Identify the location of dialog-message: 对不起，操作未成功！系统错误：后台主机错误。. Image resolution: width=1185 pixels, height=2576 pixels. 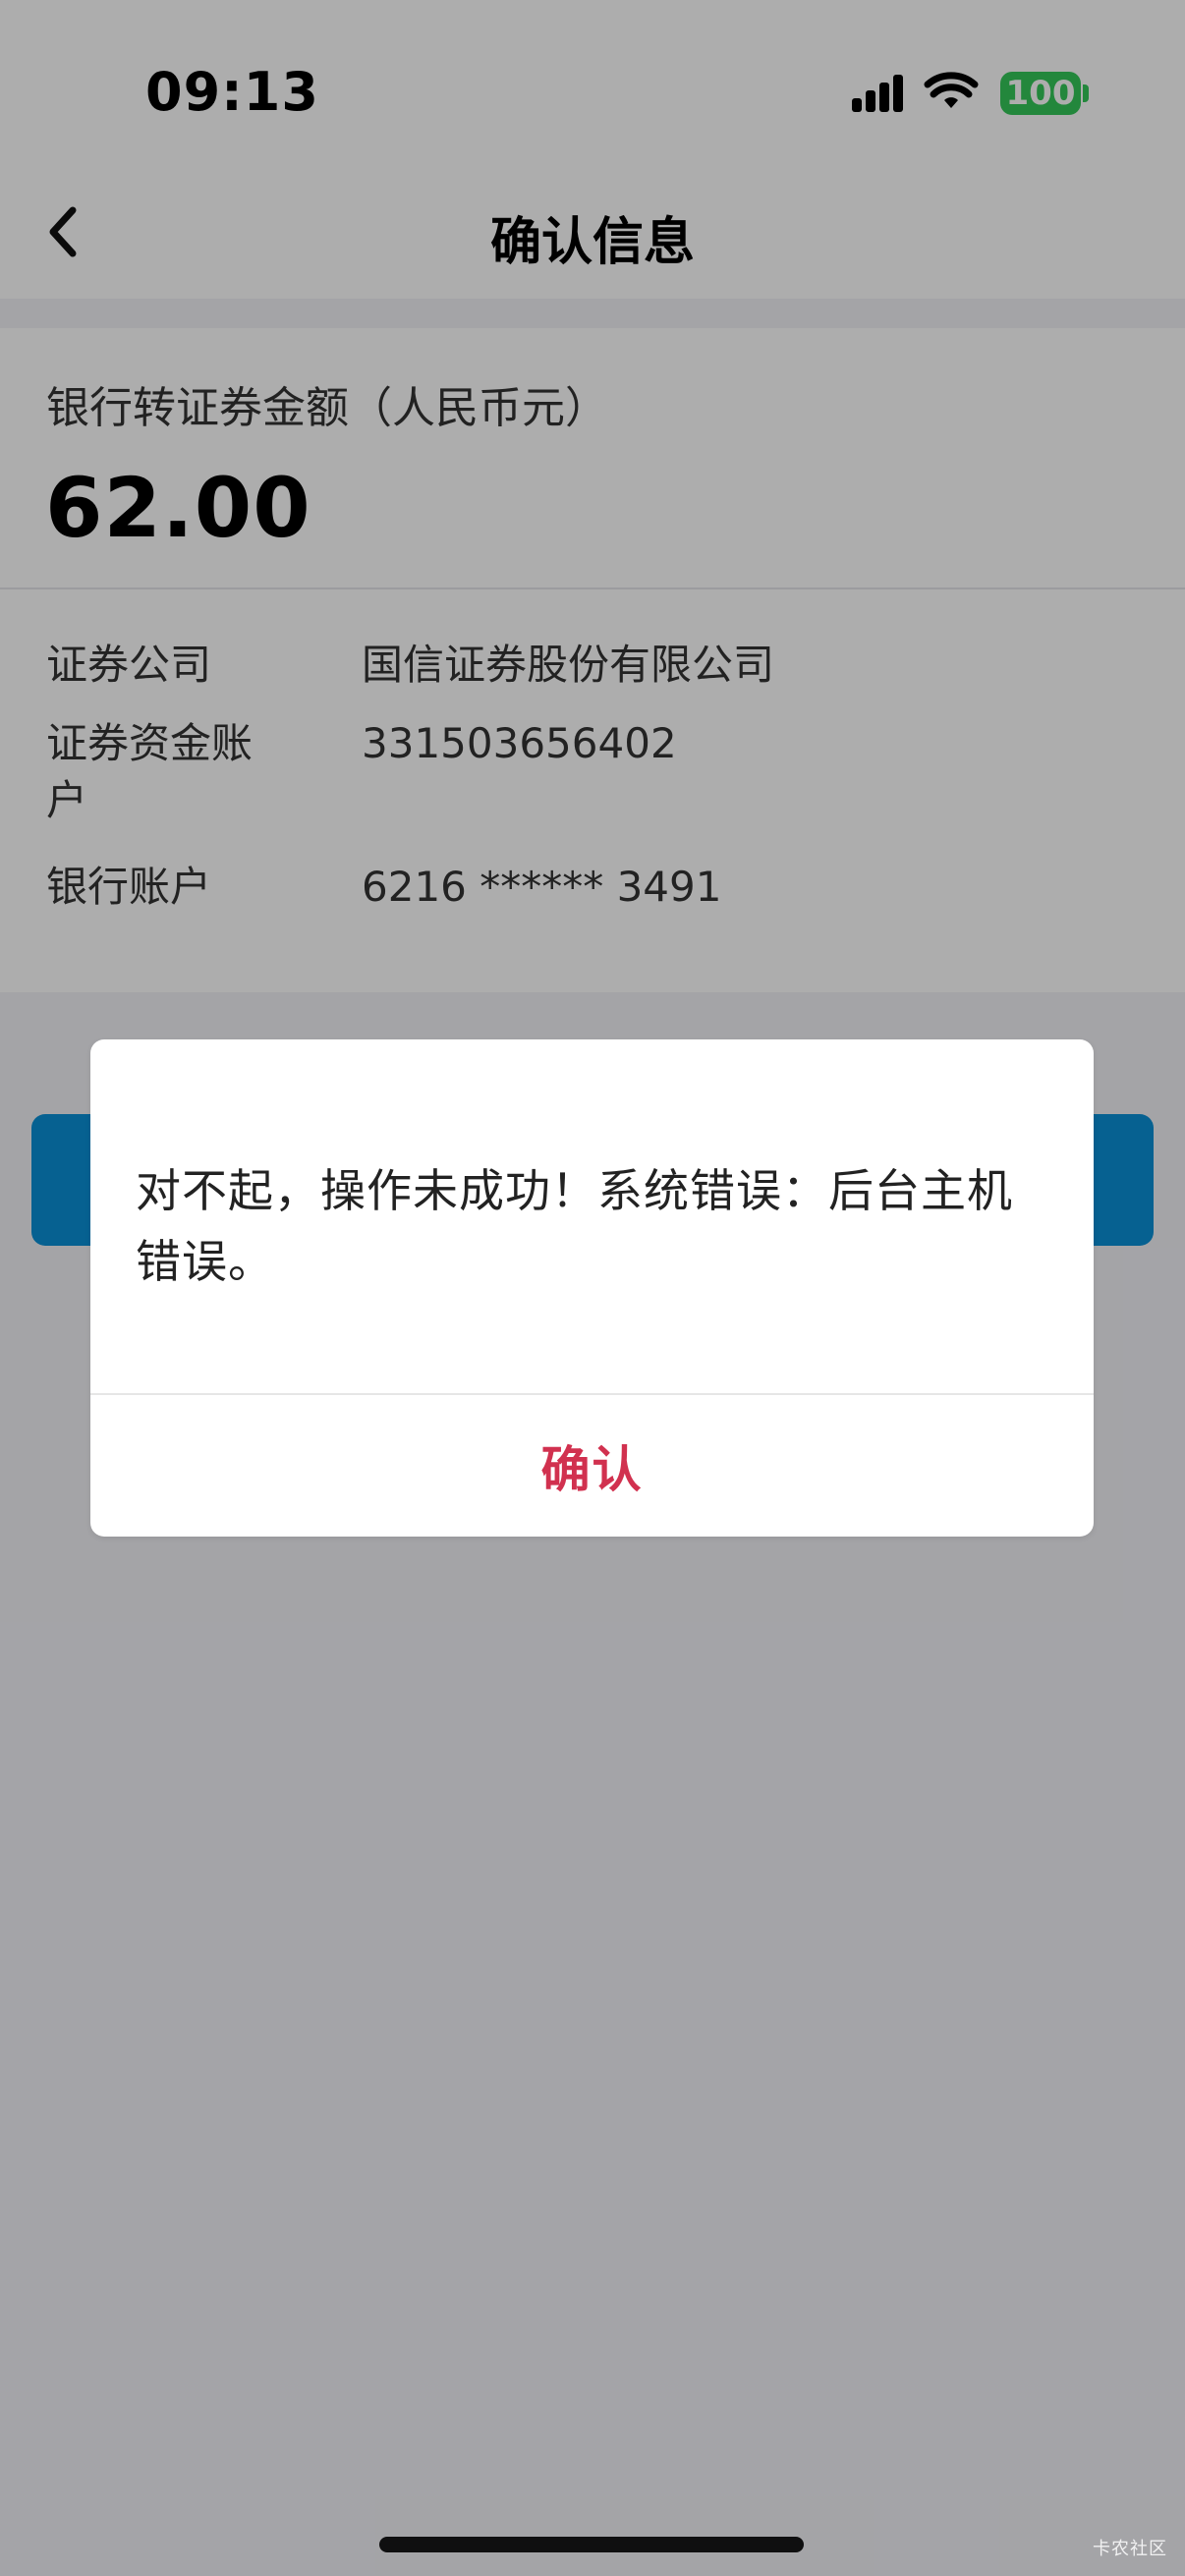
(575, 1226).